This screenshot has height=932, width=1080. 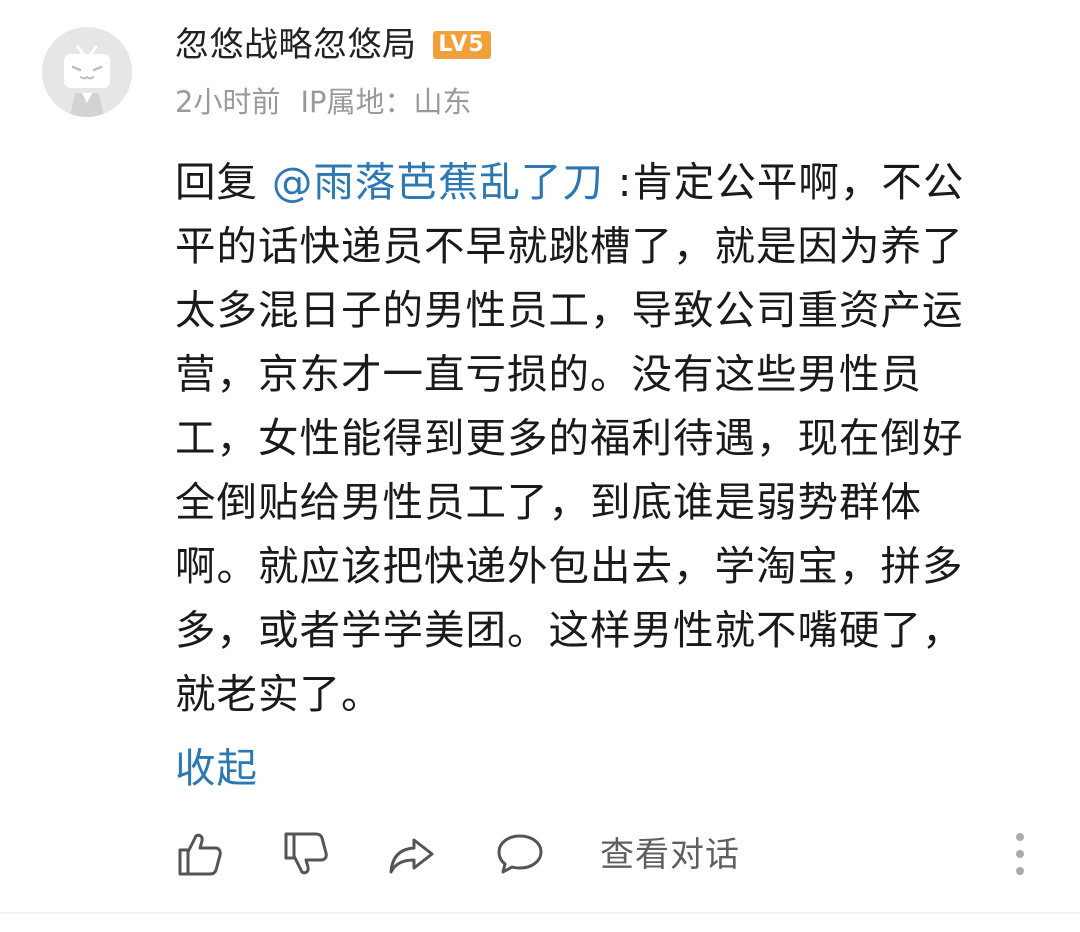 What do you see at coordinates (670, 855) in the screenshot?
I see `view-conversation-button: 查看对话` at bounding box center [670, 855].